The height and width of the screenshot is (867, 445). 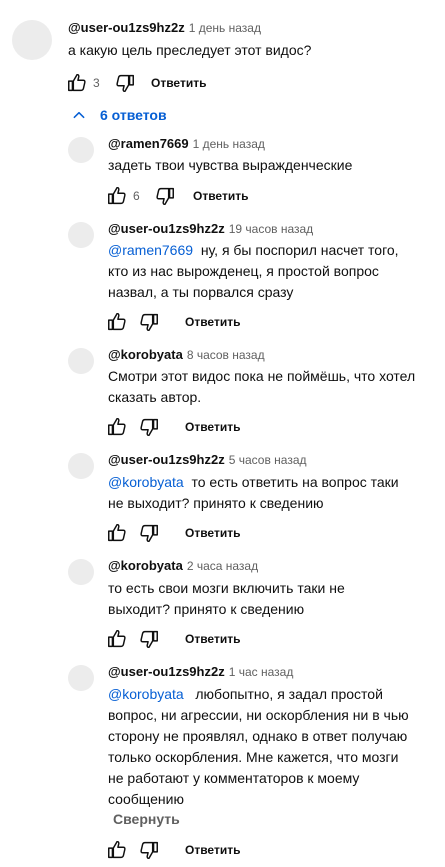 What do you see at coordinates (268, 460) in the screenshot?
I see `reply-time: 5 часов назад` at bounding box center [268, 460].